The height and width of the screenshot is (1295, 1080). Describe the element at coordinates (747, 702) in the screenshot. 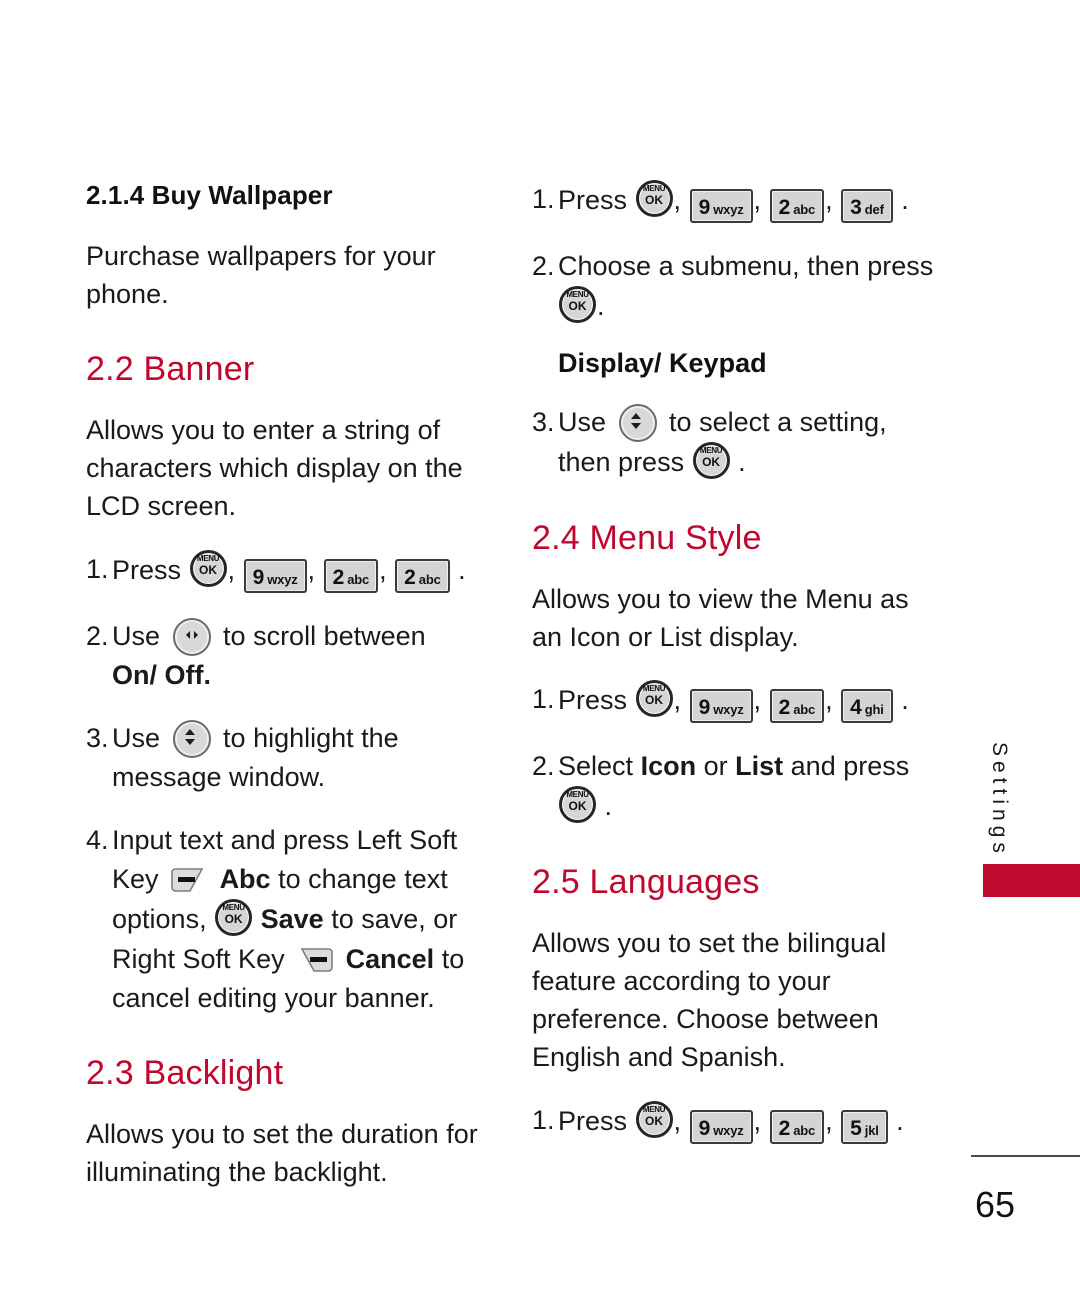

I see `step-body: Press MENU OK , 9 wxyz , 2 abc , 4 ghi .` at that location.